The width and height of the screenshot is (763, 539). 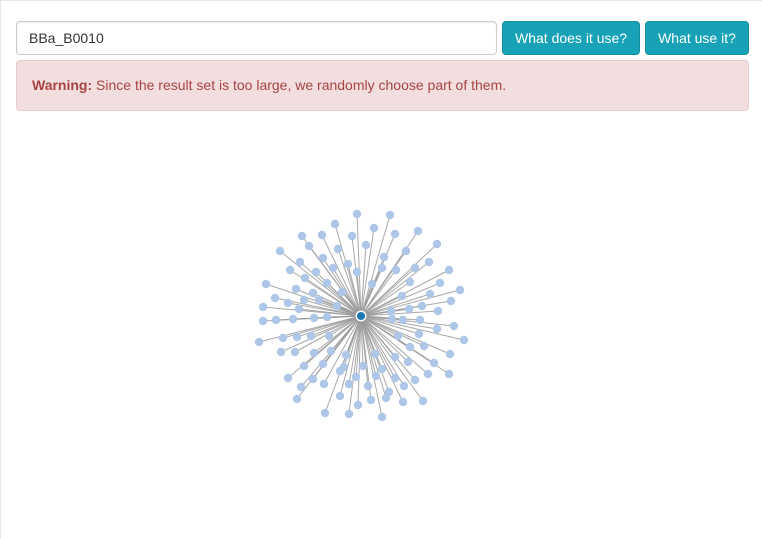 What do you see at coordinates (697, 38) in the screenshot?
I see `what-use-it-button: What use it?` at bounding box center [697, 38].